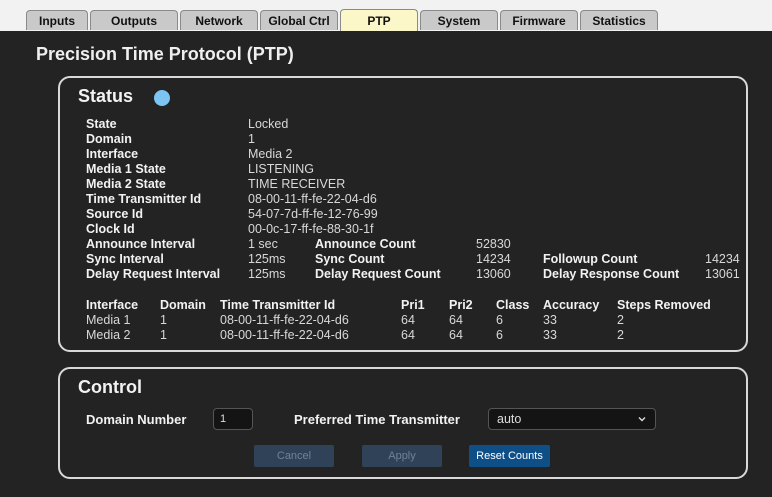  I want to click on delay-request-count-value: 13060, so click(493, 274).